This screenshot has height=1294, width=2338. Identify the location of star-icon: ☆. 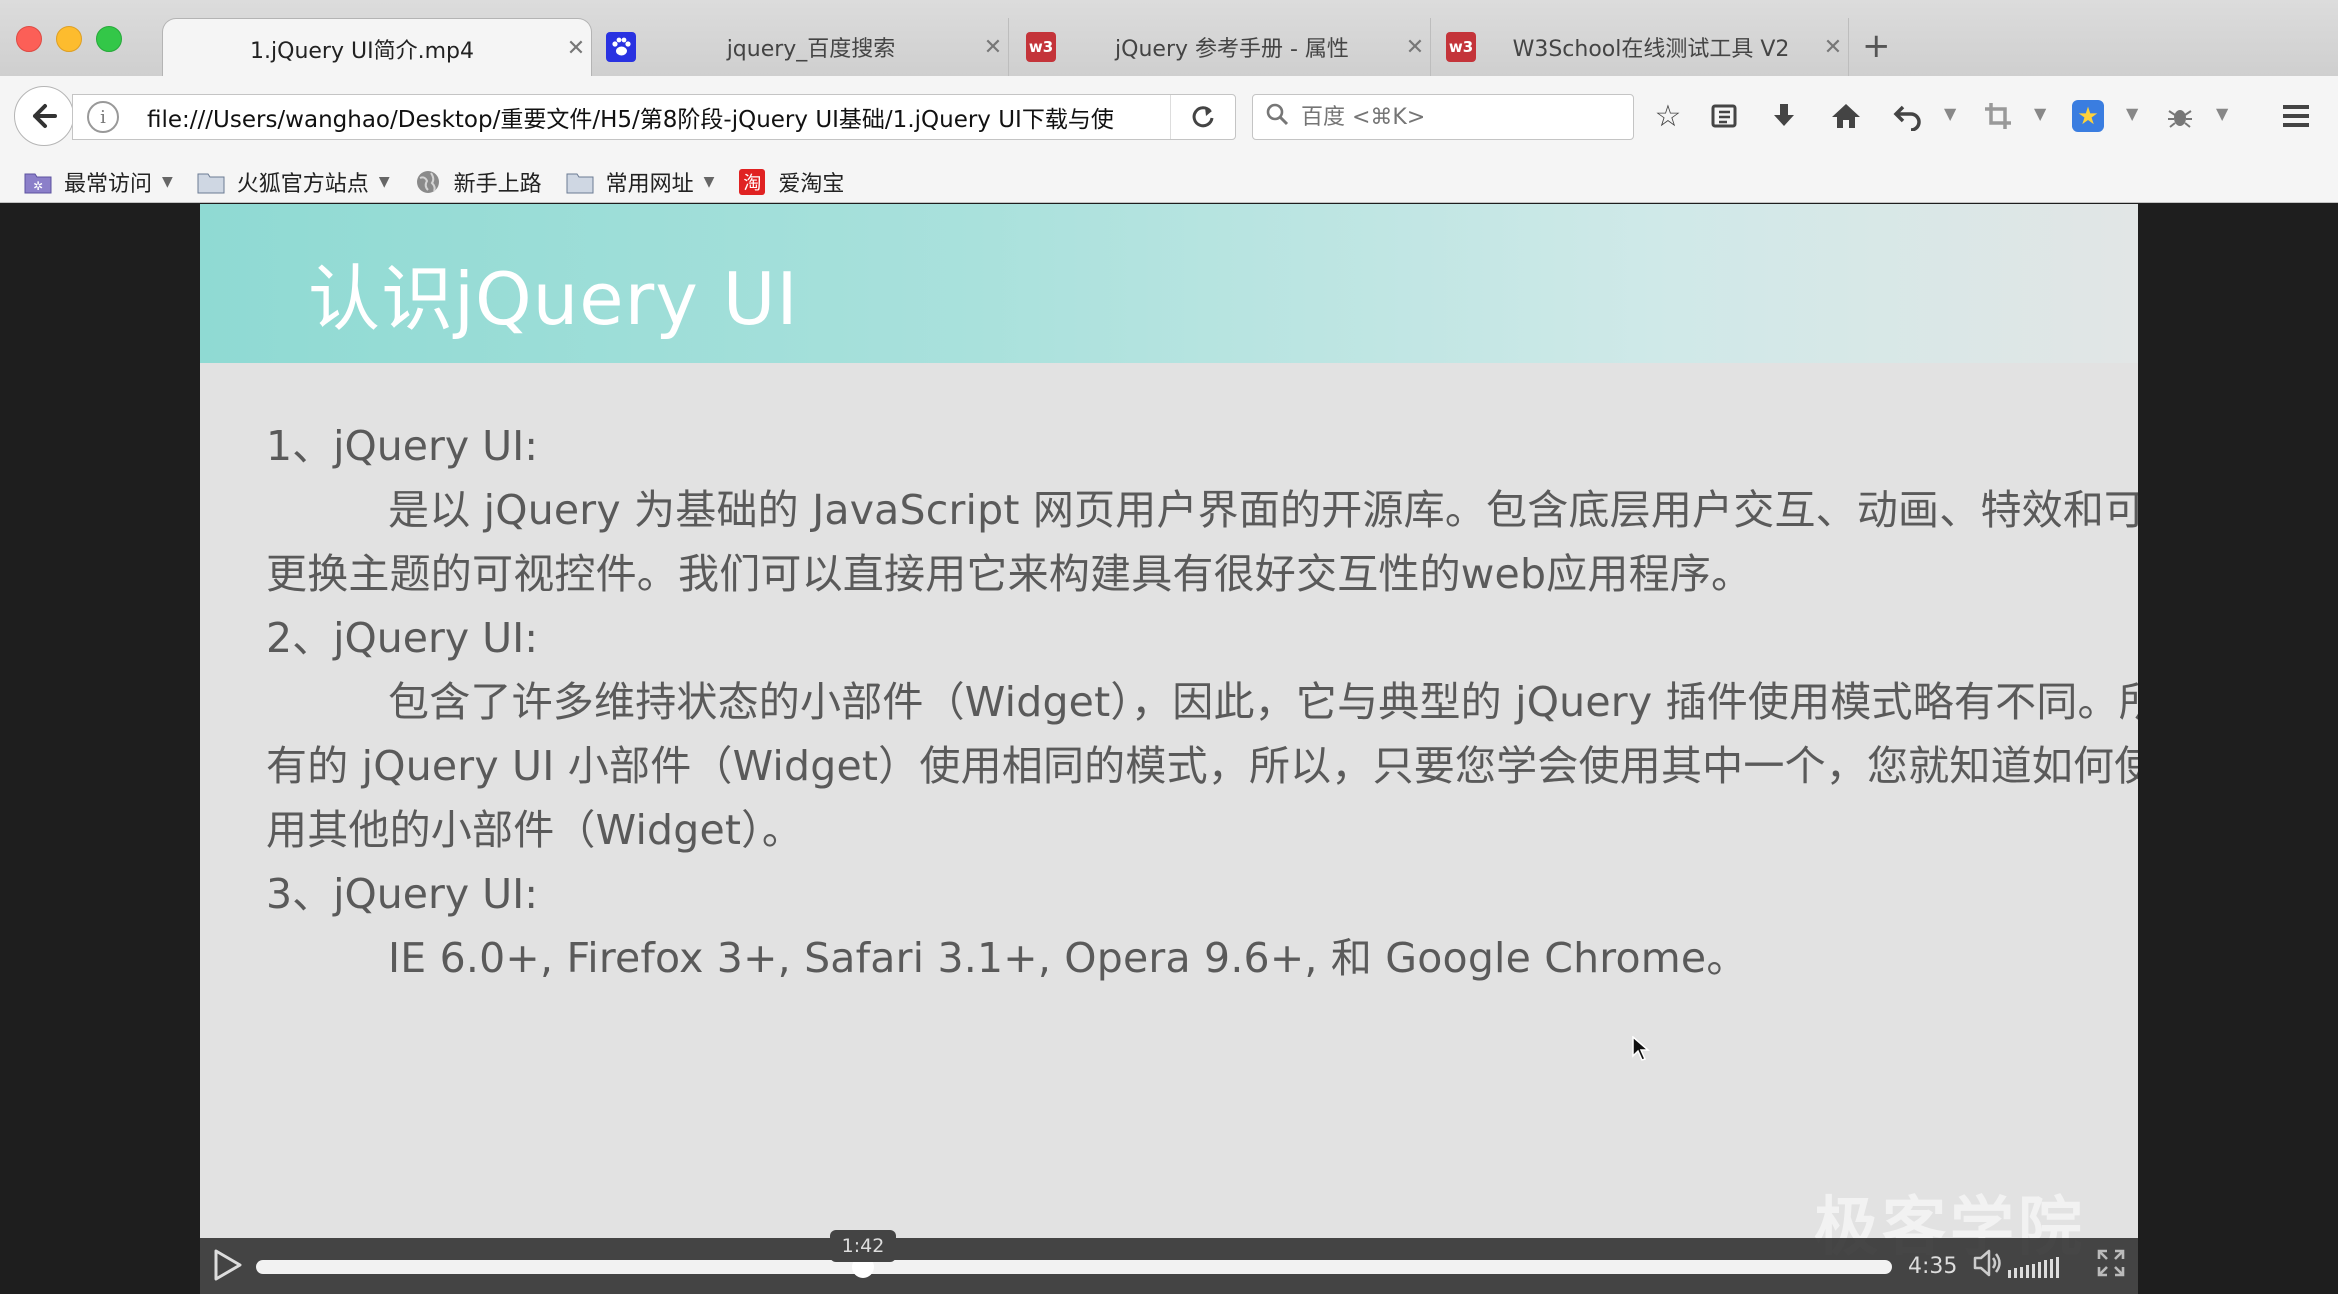
(1668, 116).